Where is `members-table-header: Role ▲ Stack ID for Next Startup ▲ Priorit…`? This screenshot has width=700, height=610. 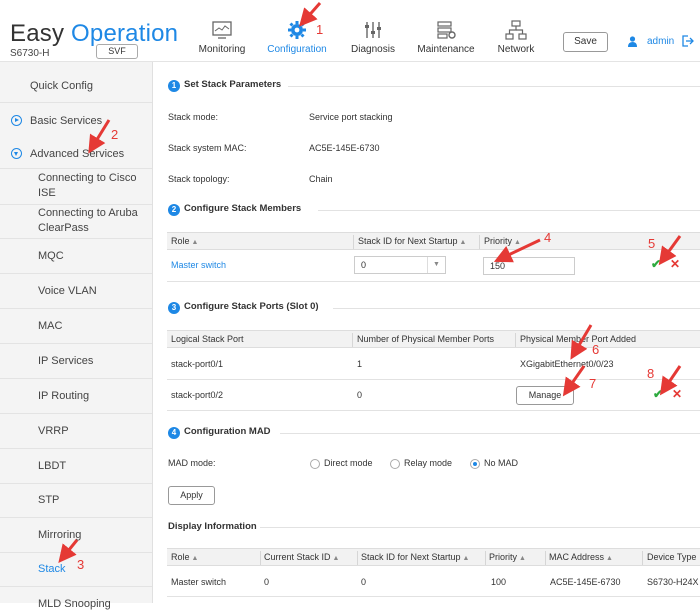
members-table-header: Role ▲ Stack ID for Next Startup ▲ Priorit… is located at coordinates (433, 241).